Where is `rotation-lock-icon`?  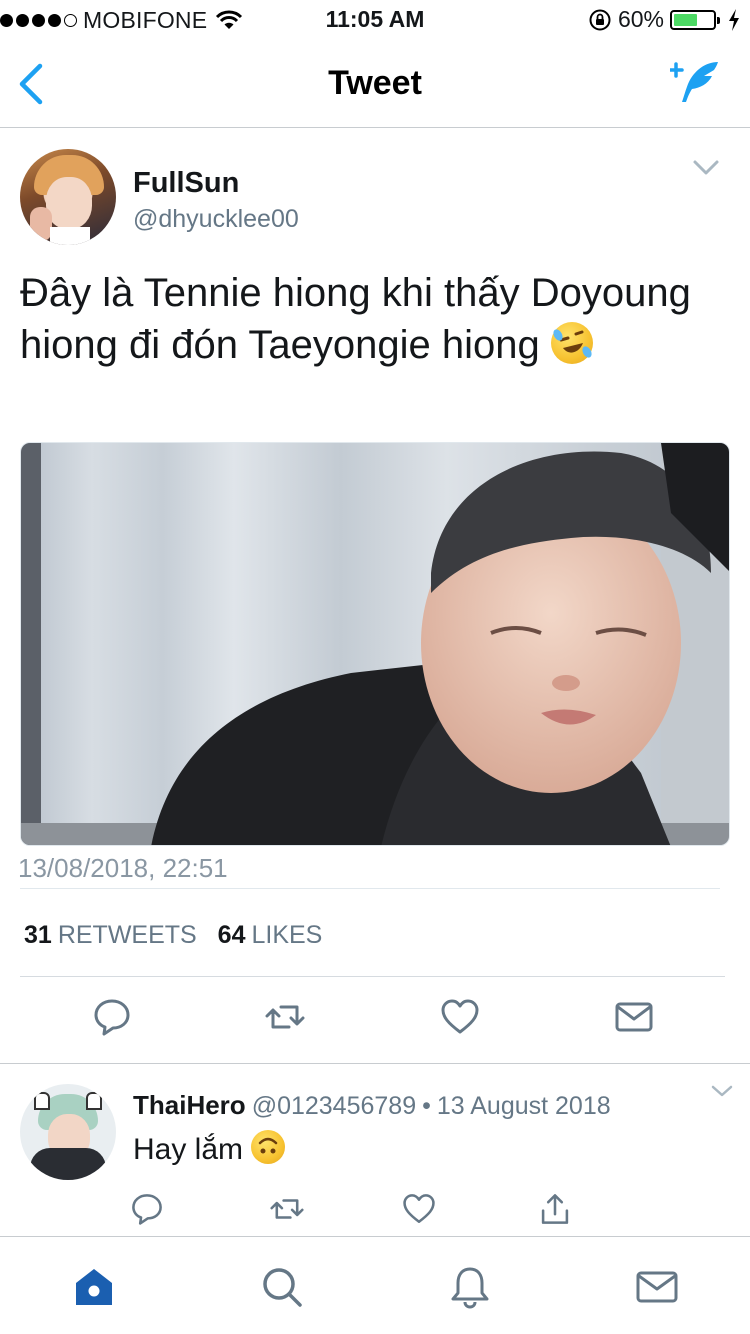
rotation-lock-icon is located at coordinates (600, 20).